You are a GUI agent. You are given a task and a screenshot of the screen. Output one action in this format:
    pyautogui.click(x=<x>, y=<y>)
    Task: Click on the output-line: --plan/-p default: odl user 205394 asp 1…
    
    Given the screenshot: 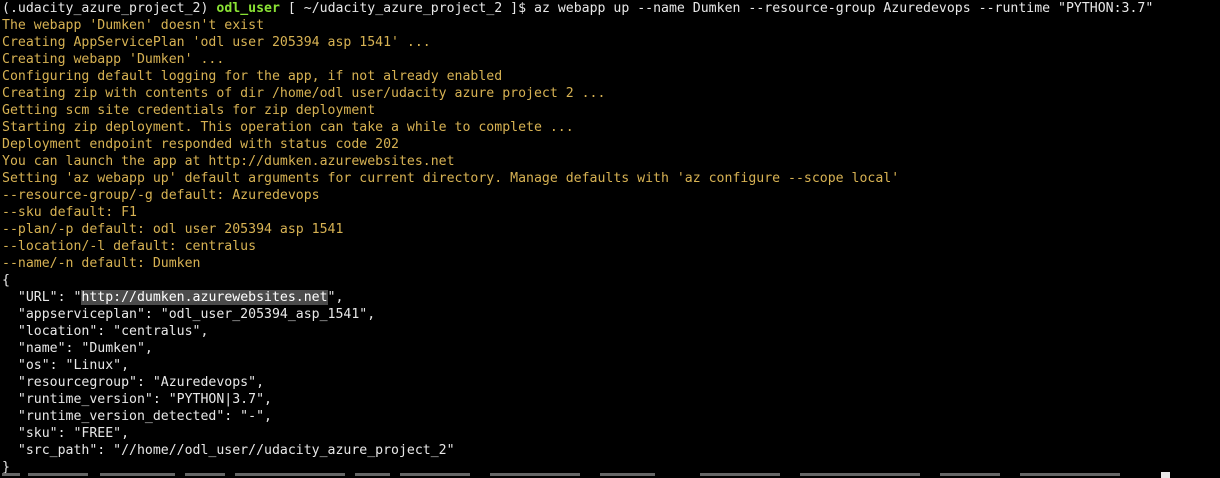 What is the action you would take?
    pyautogui.click(x=173, y=229)
    